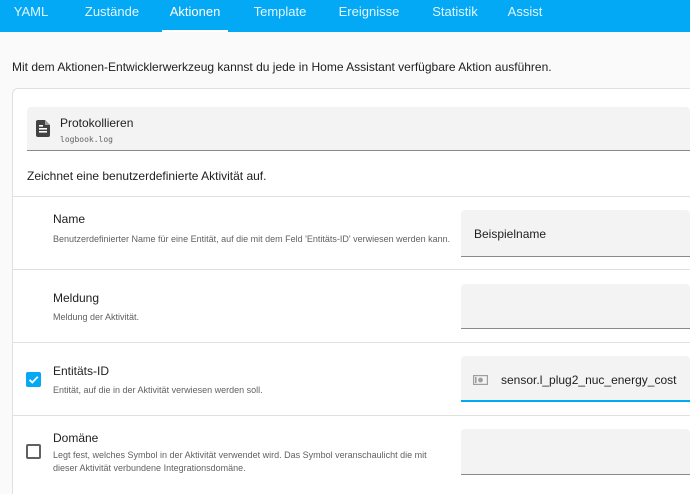  I want to click on field-title-entity-id: Entitäts-ID, so click(81, 371).